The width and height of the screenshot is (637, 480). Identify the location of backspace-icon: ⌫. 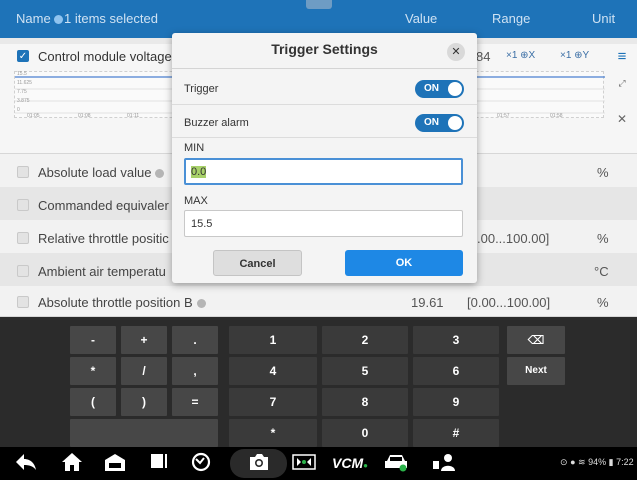
(536, 340).